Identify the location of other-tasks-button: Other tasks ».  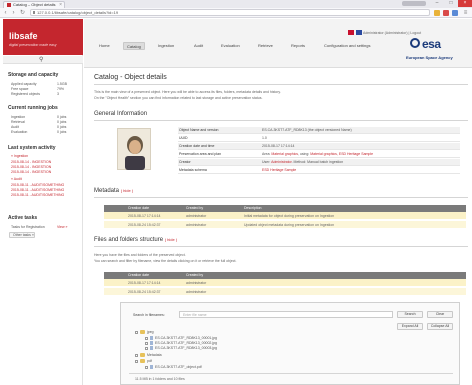
(22, 235).